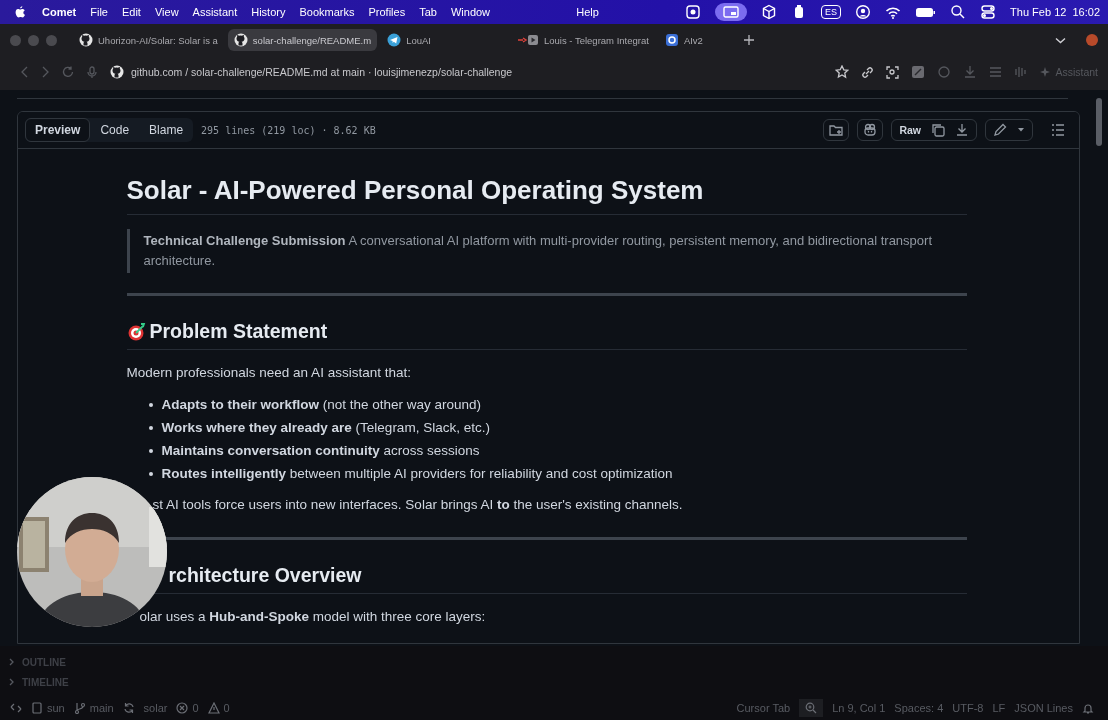 This screenshot has height=720, width=1108. Describe the element at coordinates (166, 130) in the screenshot. I see `view-tab: Blame` at that location.